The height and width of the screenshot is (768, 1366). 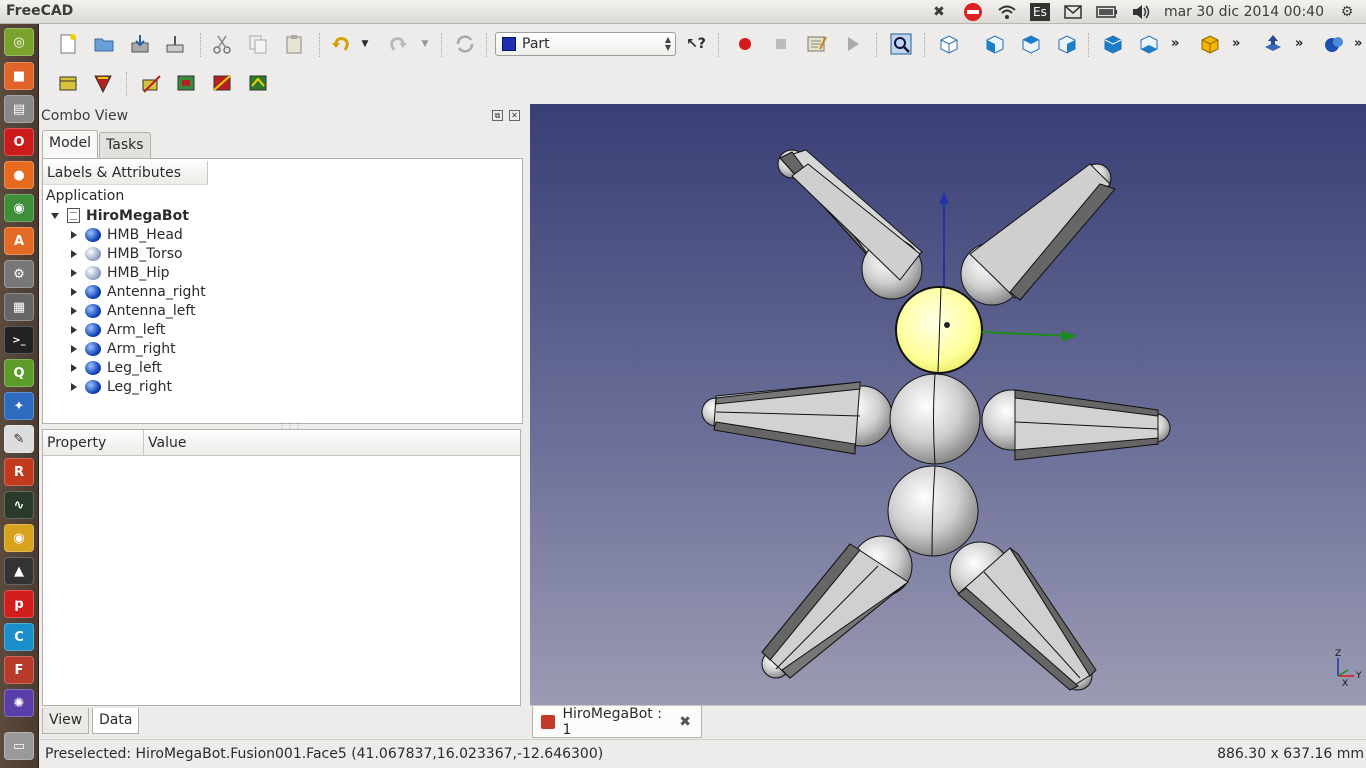 What do you see at coordinates (1067, 44) in the screenshot?
I see `right-view-icon` at bounding box center [1067, 44].